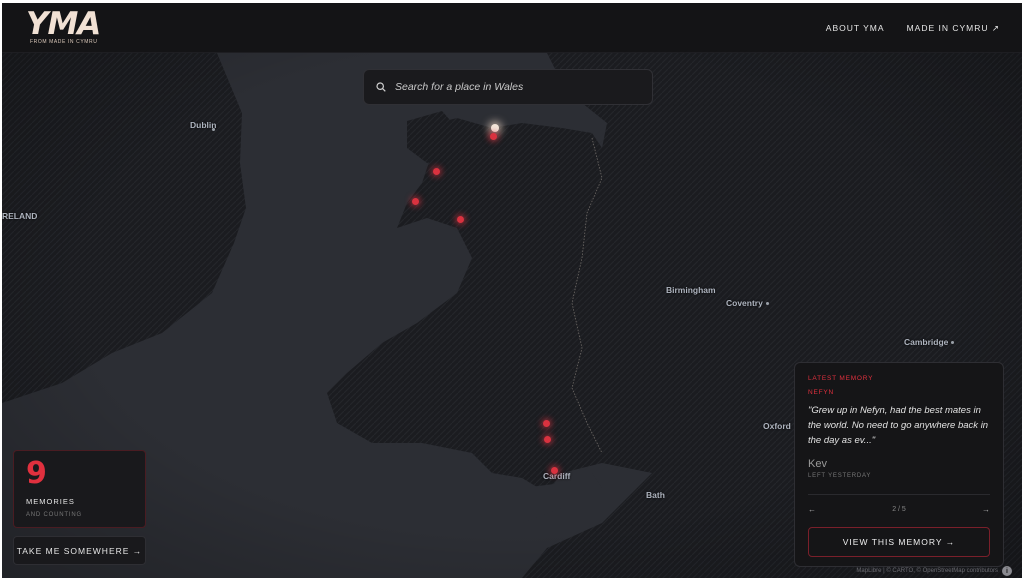 This screenshot has height=582, width=1024. I want to click on place-search-bar, so click(508, 87).